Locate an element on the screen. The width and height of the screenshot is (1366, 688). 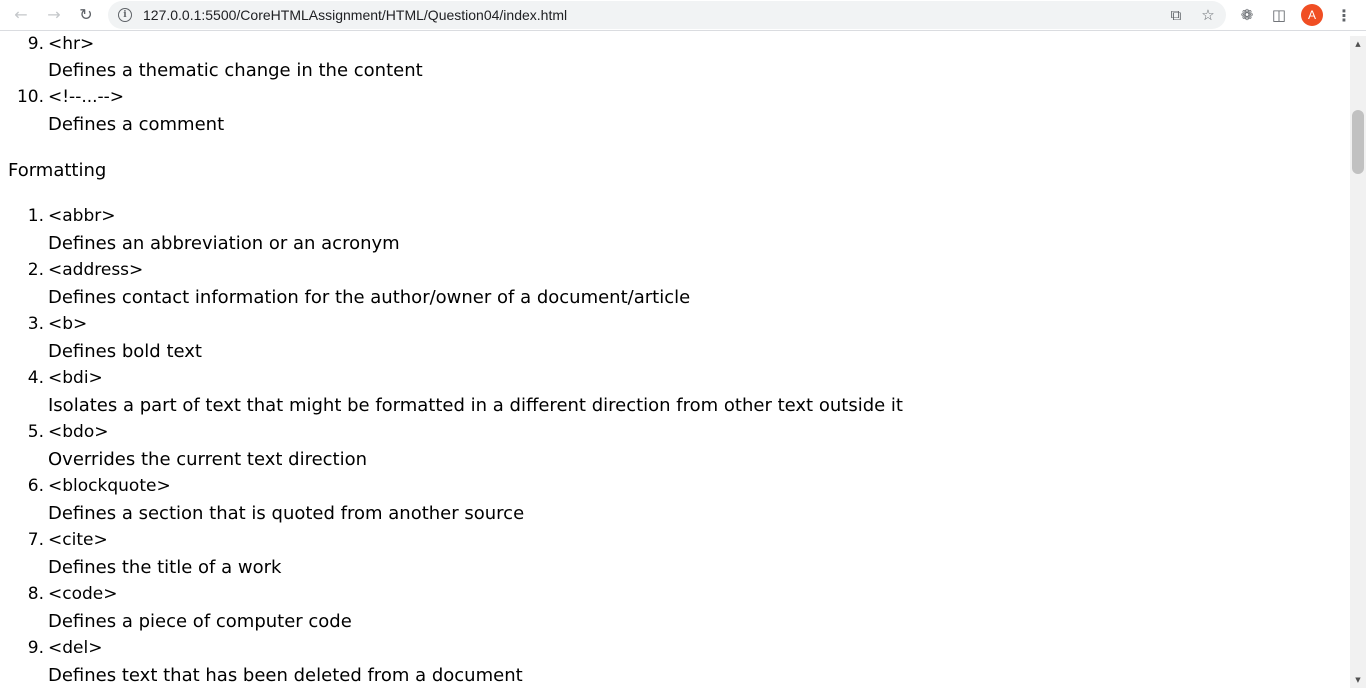
menu-kebab-icon: ⋮ is located at coordinates (1344, 15).